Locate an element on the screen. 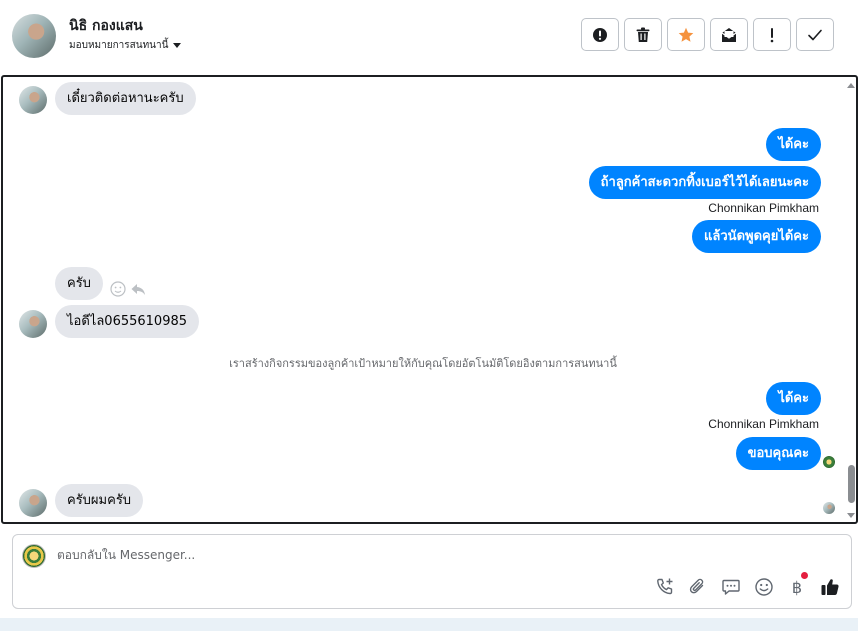 This screenshot has width=858, height=631. follow-up-icon is located at coordinates (772, 34).